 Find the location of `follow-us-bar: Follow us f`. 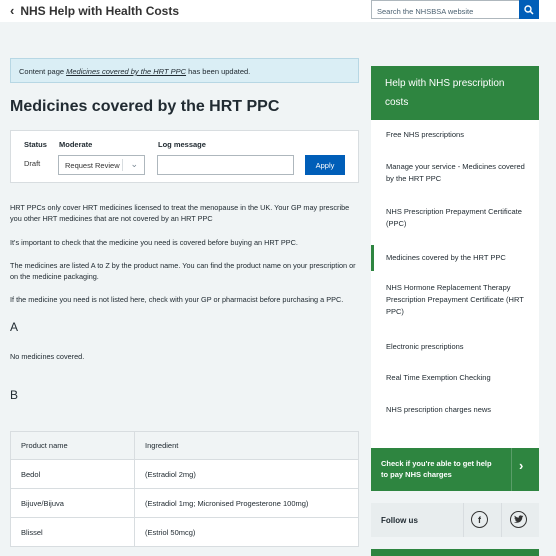

follow-us-bar: Follow us f is located at coordinates (455, 520).